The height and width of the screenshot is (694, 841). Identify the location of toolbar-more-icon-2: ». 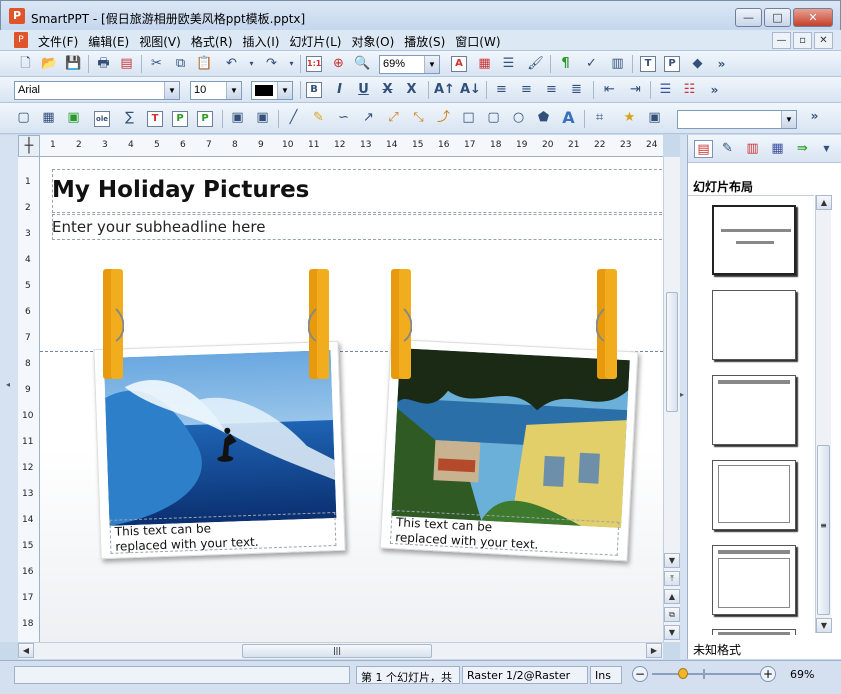
(714, 90).